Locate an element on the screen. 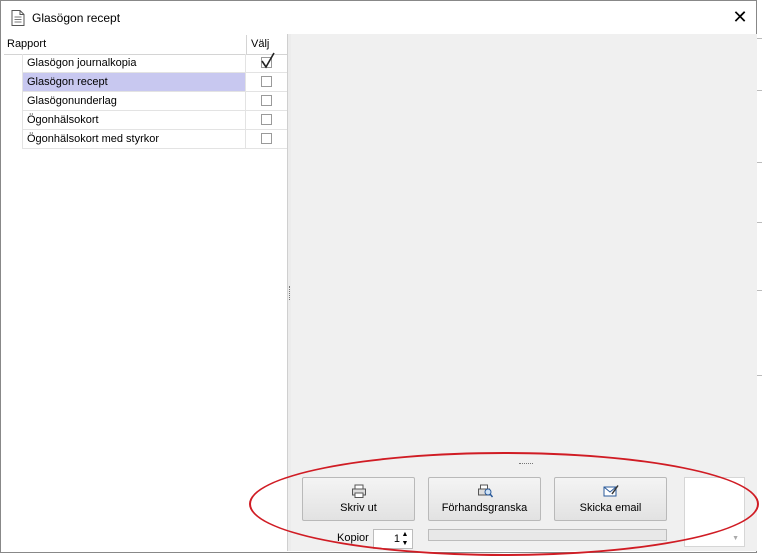 This screenshot has width=762, height=558. report-row-label: Ögonhälsokort med styrkor is located at coordinates (133, 139).